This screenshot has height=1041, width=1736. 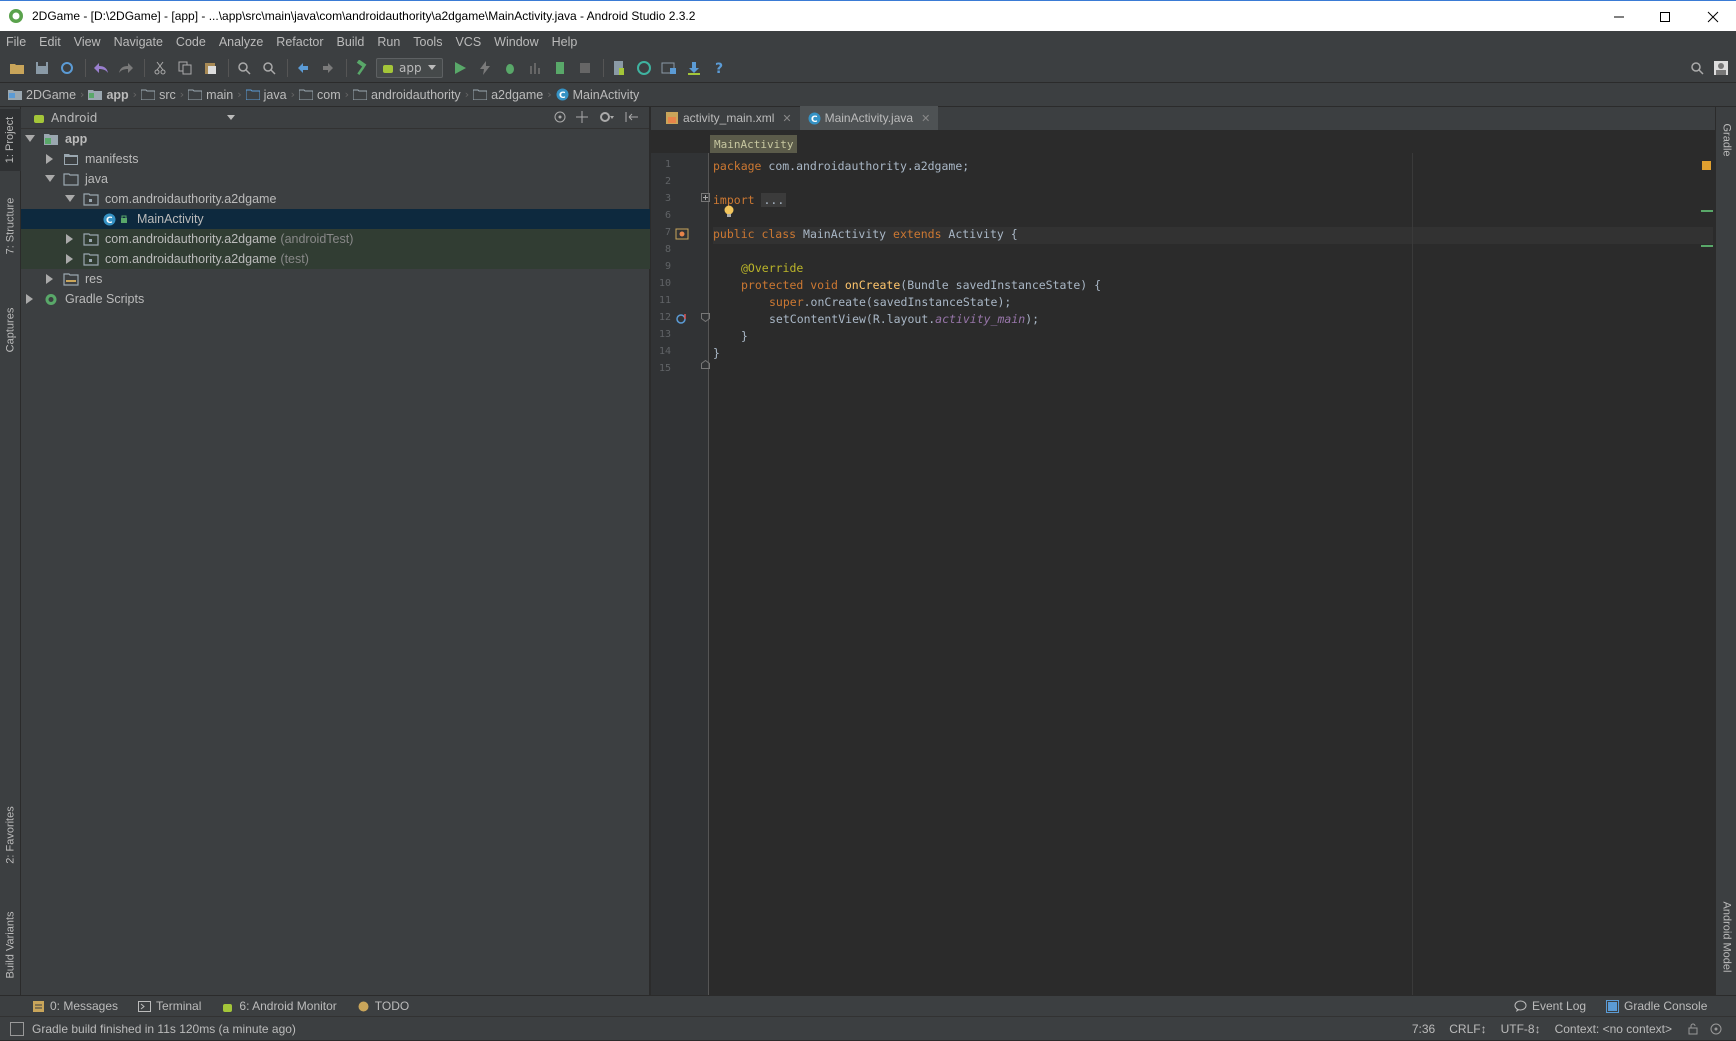 What do you see at coordinates (1726, 937) in the screenshot?
I see `tab-android-model: Android Model` at bounding box center [1726, 937].